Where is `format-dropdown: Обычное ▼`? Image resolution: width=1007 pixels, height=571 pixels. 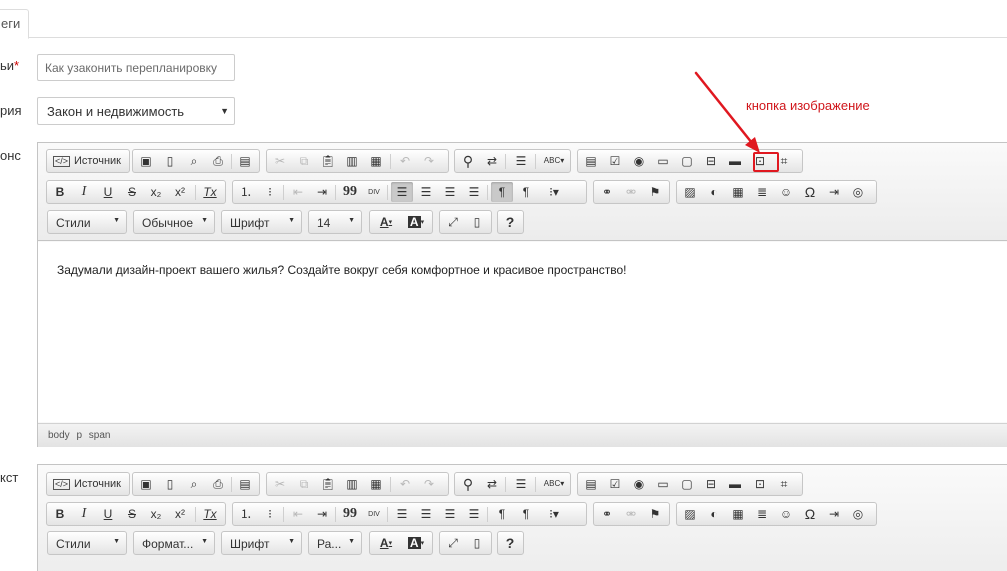 format-dropdown: Обычное ▼ is located at coordinates (174, 222).